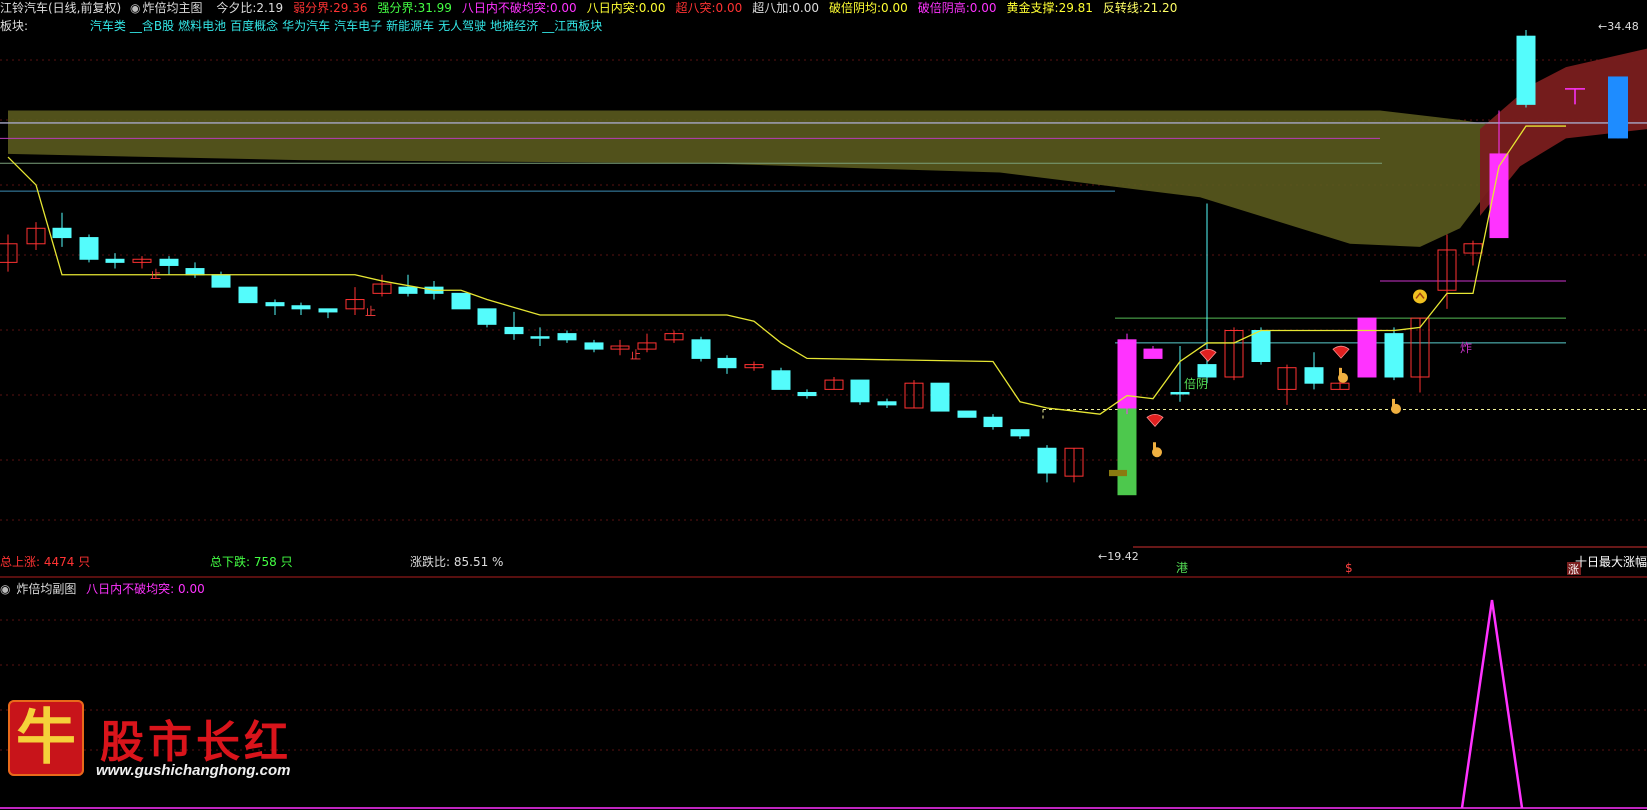 This screenshot has height=810, width=1647. What do you see at coordinates (1611, 561) in the screenshot?
I see `ten-day-label: 十日最大涨幅` at bounding box center [1611, 561].